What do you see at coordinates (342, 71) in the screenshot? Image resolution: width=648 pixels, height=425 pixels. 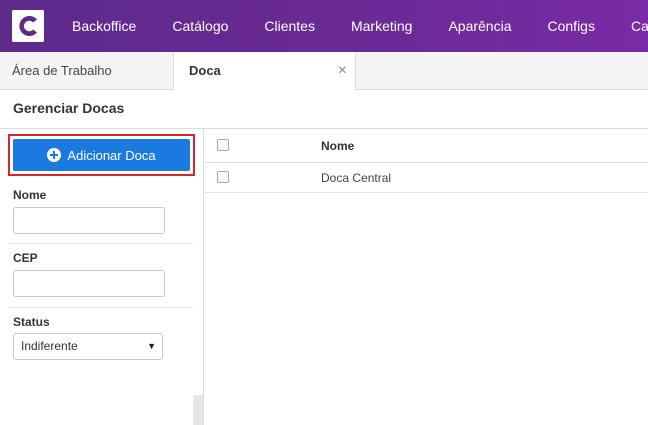 I see `close-icon: ×` at bounding box center [342, 71].